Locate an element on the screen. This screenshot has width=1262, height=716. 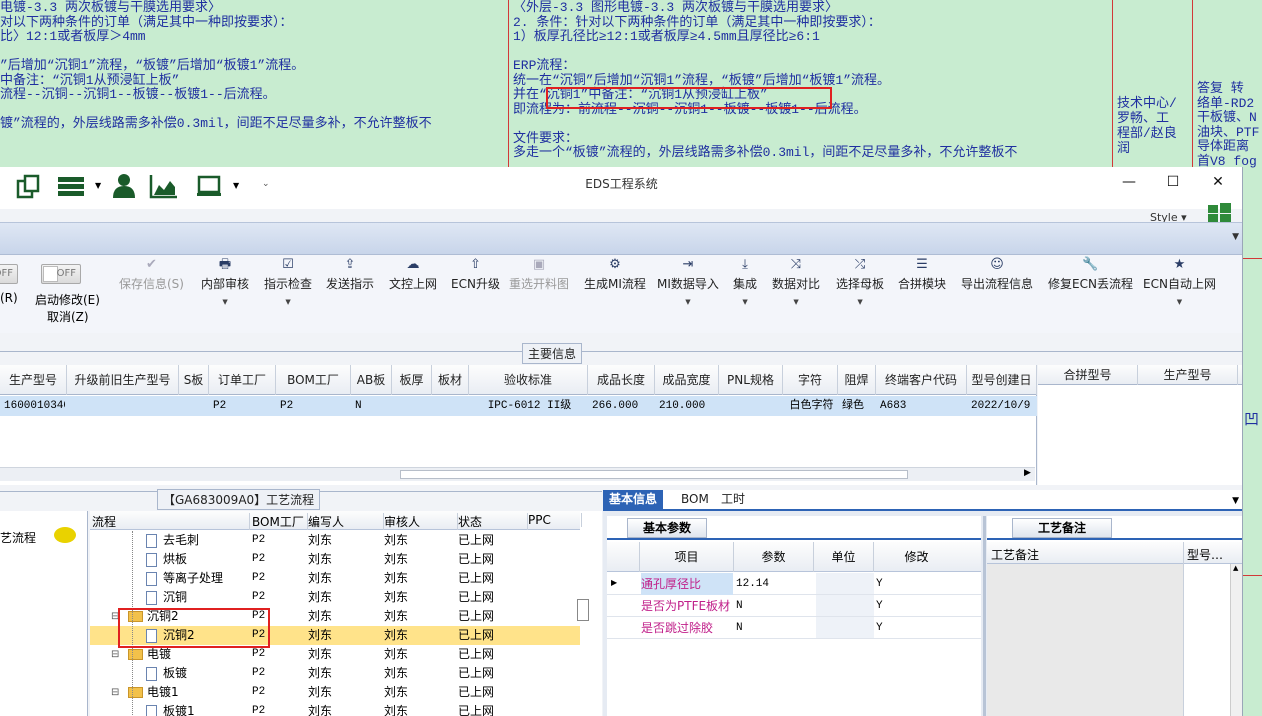
column-header: AB板 is located at coordinates (371, 380).